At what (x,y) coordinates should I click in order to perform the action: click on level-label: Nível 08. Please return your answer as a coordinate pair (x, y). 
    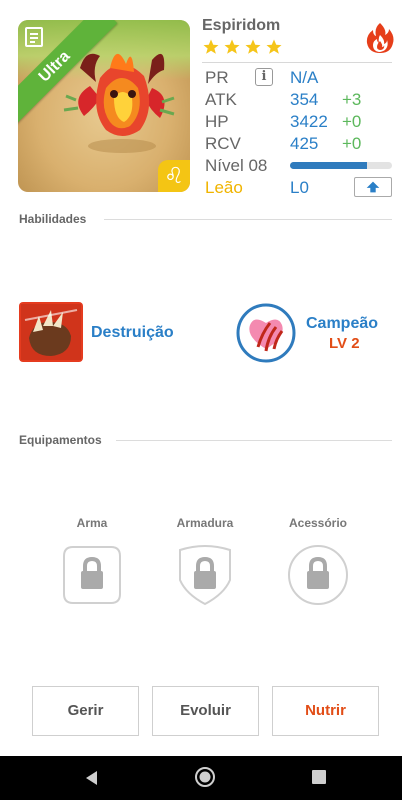
    Looking at the image, I should click on (236, 165).